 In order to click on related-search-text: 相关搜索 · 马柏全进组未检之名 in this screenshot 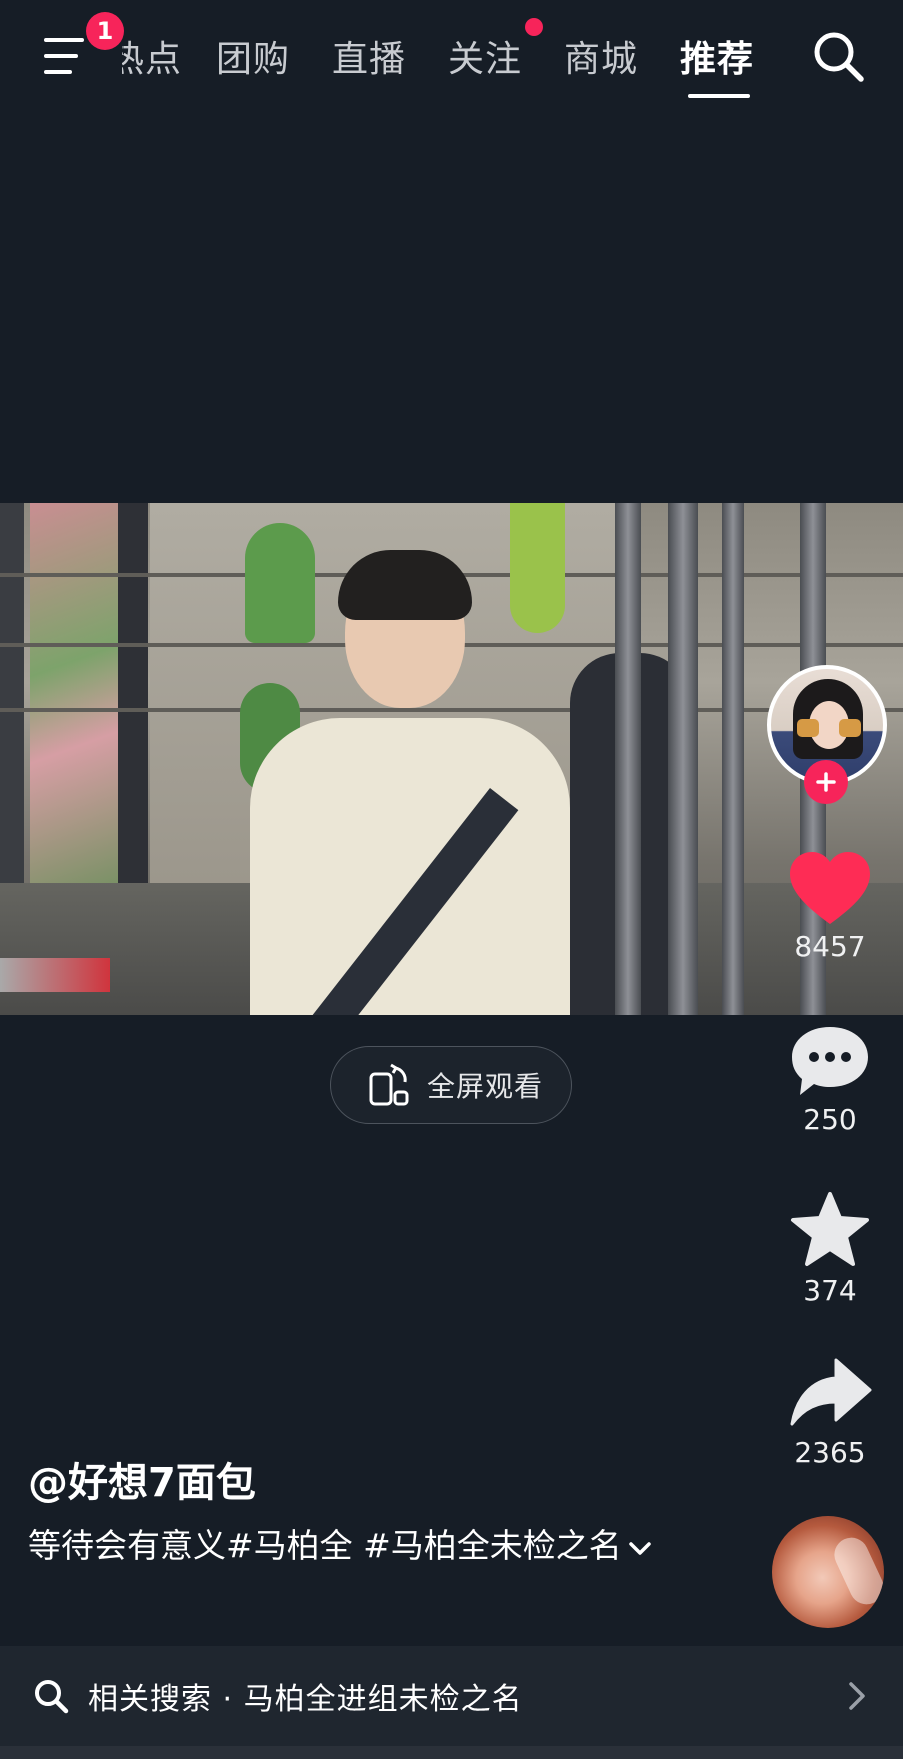, I will do `click(305, 1699)`.